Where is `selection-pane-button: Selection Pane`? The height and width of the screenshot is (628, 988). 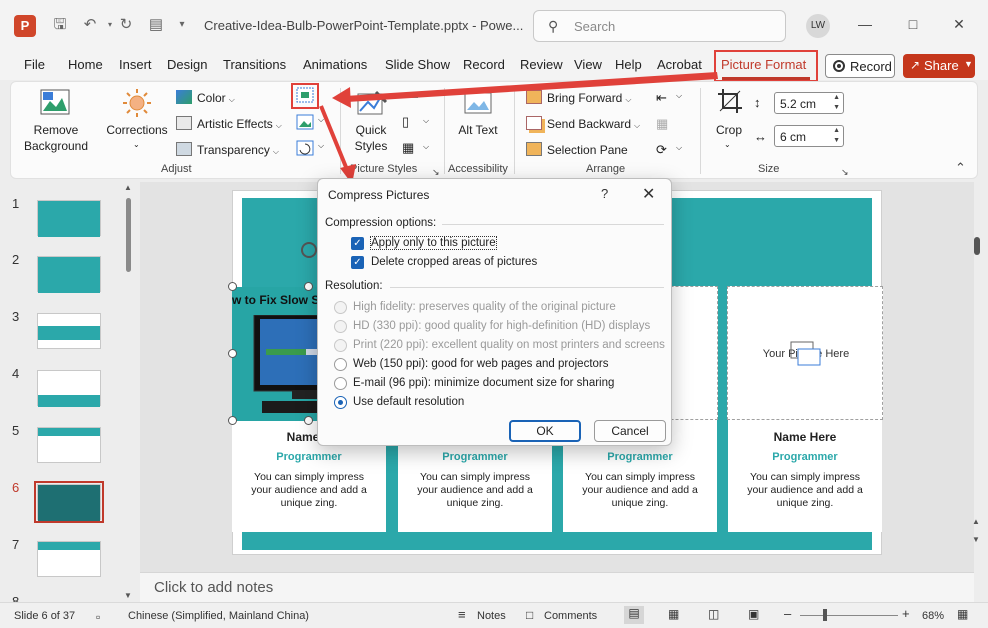
selection-pane-button: Selection Pane is located at coordinates (577, 149).